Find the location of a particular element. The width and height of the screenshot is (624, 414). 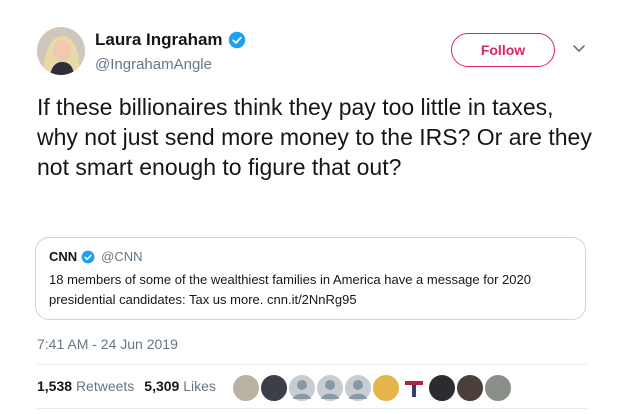

quoted-tweet-header: CNN @CNN is located at coordinates (96, 256).